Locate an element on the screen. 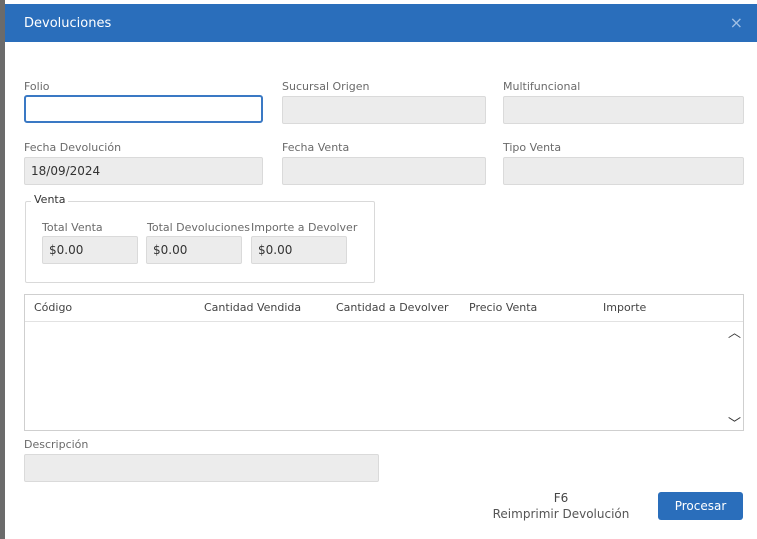 The height and width of the screenshot is (539, 757). column-header-cantidad-vendida: Cantidad Vendida is located at coordinates (253, 307).